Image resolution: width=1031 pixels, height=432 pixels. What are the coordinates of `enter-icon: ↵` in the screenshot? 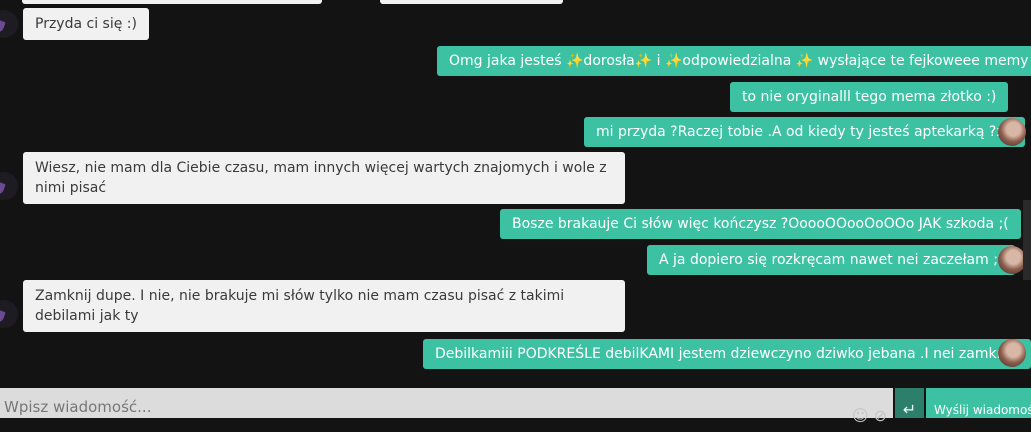 It's located at (909, 409).